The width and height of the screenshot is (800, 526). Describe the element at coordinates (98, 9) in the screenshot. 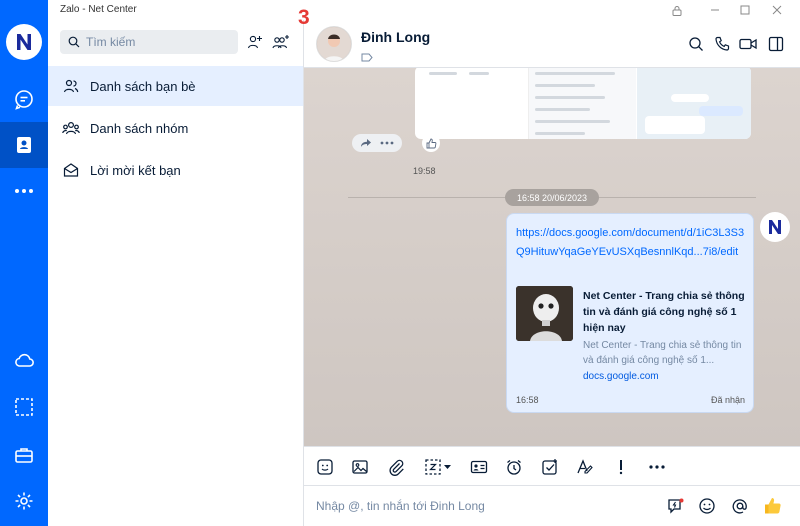

I see `window-title: Zalo - Net Center` at that location.